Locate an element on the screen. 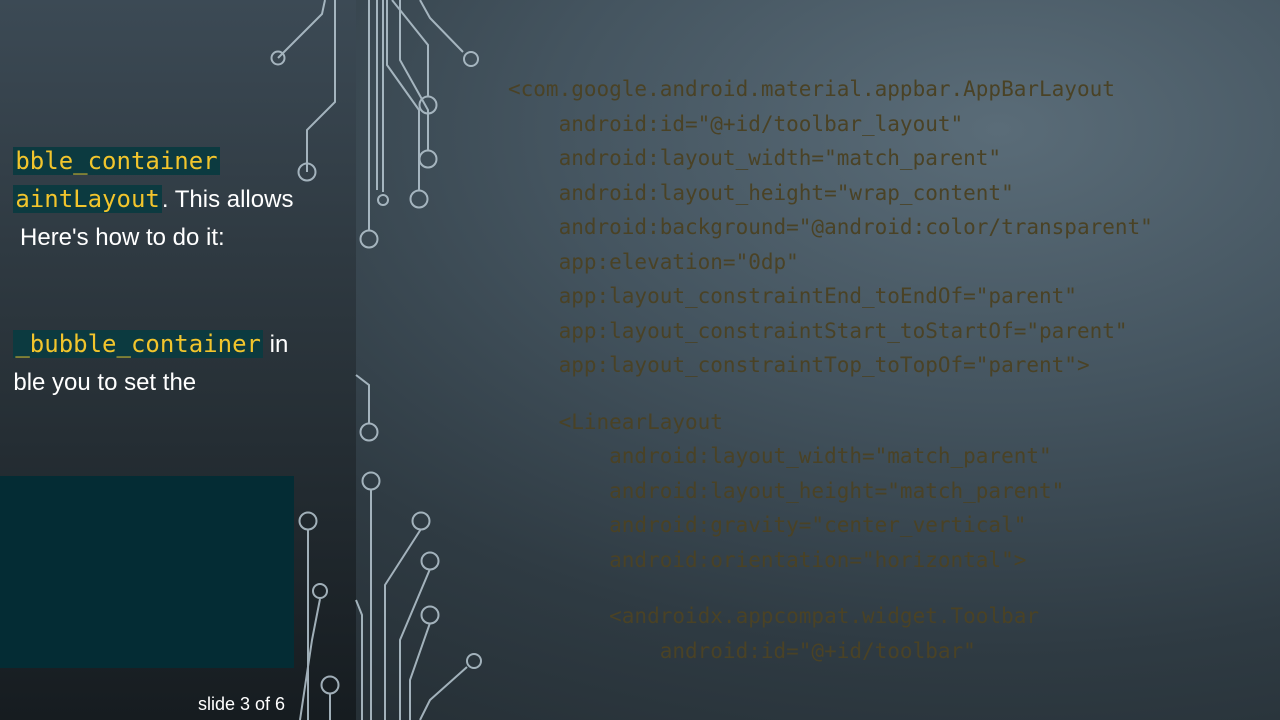 The image size is (1280, 720). text-line-5: ble you to set the is located at coordinates (98, 364).